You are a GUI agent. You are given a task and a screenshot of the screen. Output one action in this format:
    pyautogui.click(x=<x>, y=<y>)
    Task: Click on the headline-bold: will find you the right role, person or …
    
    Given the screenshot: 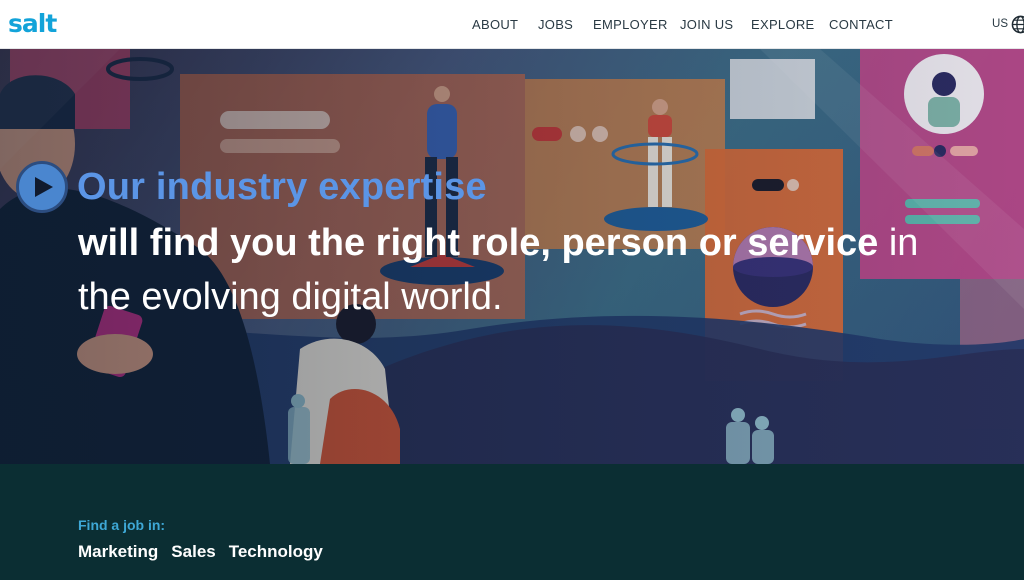 What is the action you would take?
    pyautogui.click(x=478, y=243)
    